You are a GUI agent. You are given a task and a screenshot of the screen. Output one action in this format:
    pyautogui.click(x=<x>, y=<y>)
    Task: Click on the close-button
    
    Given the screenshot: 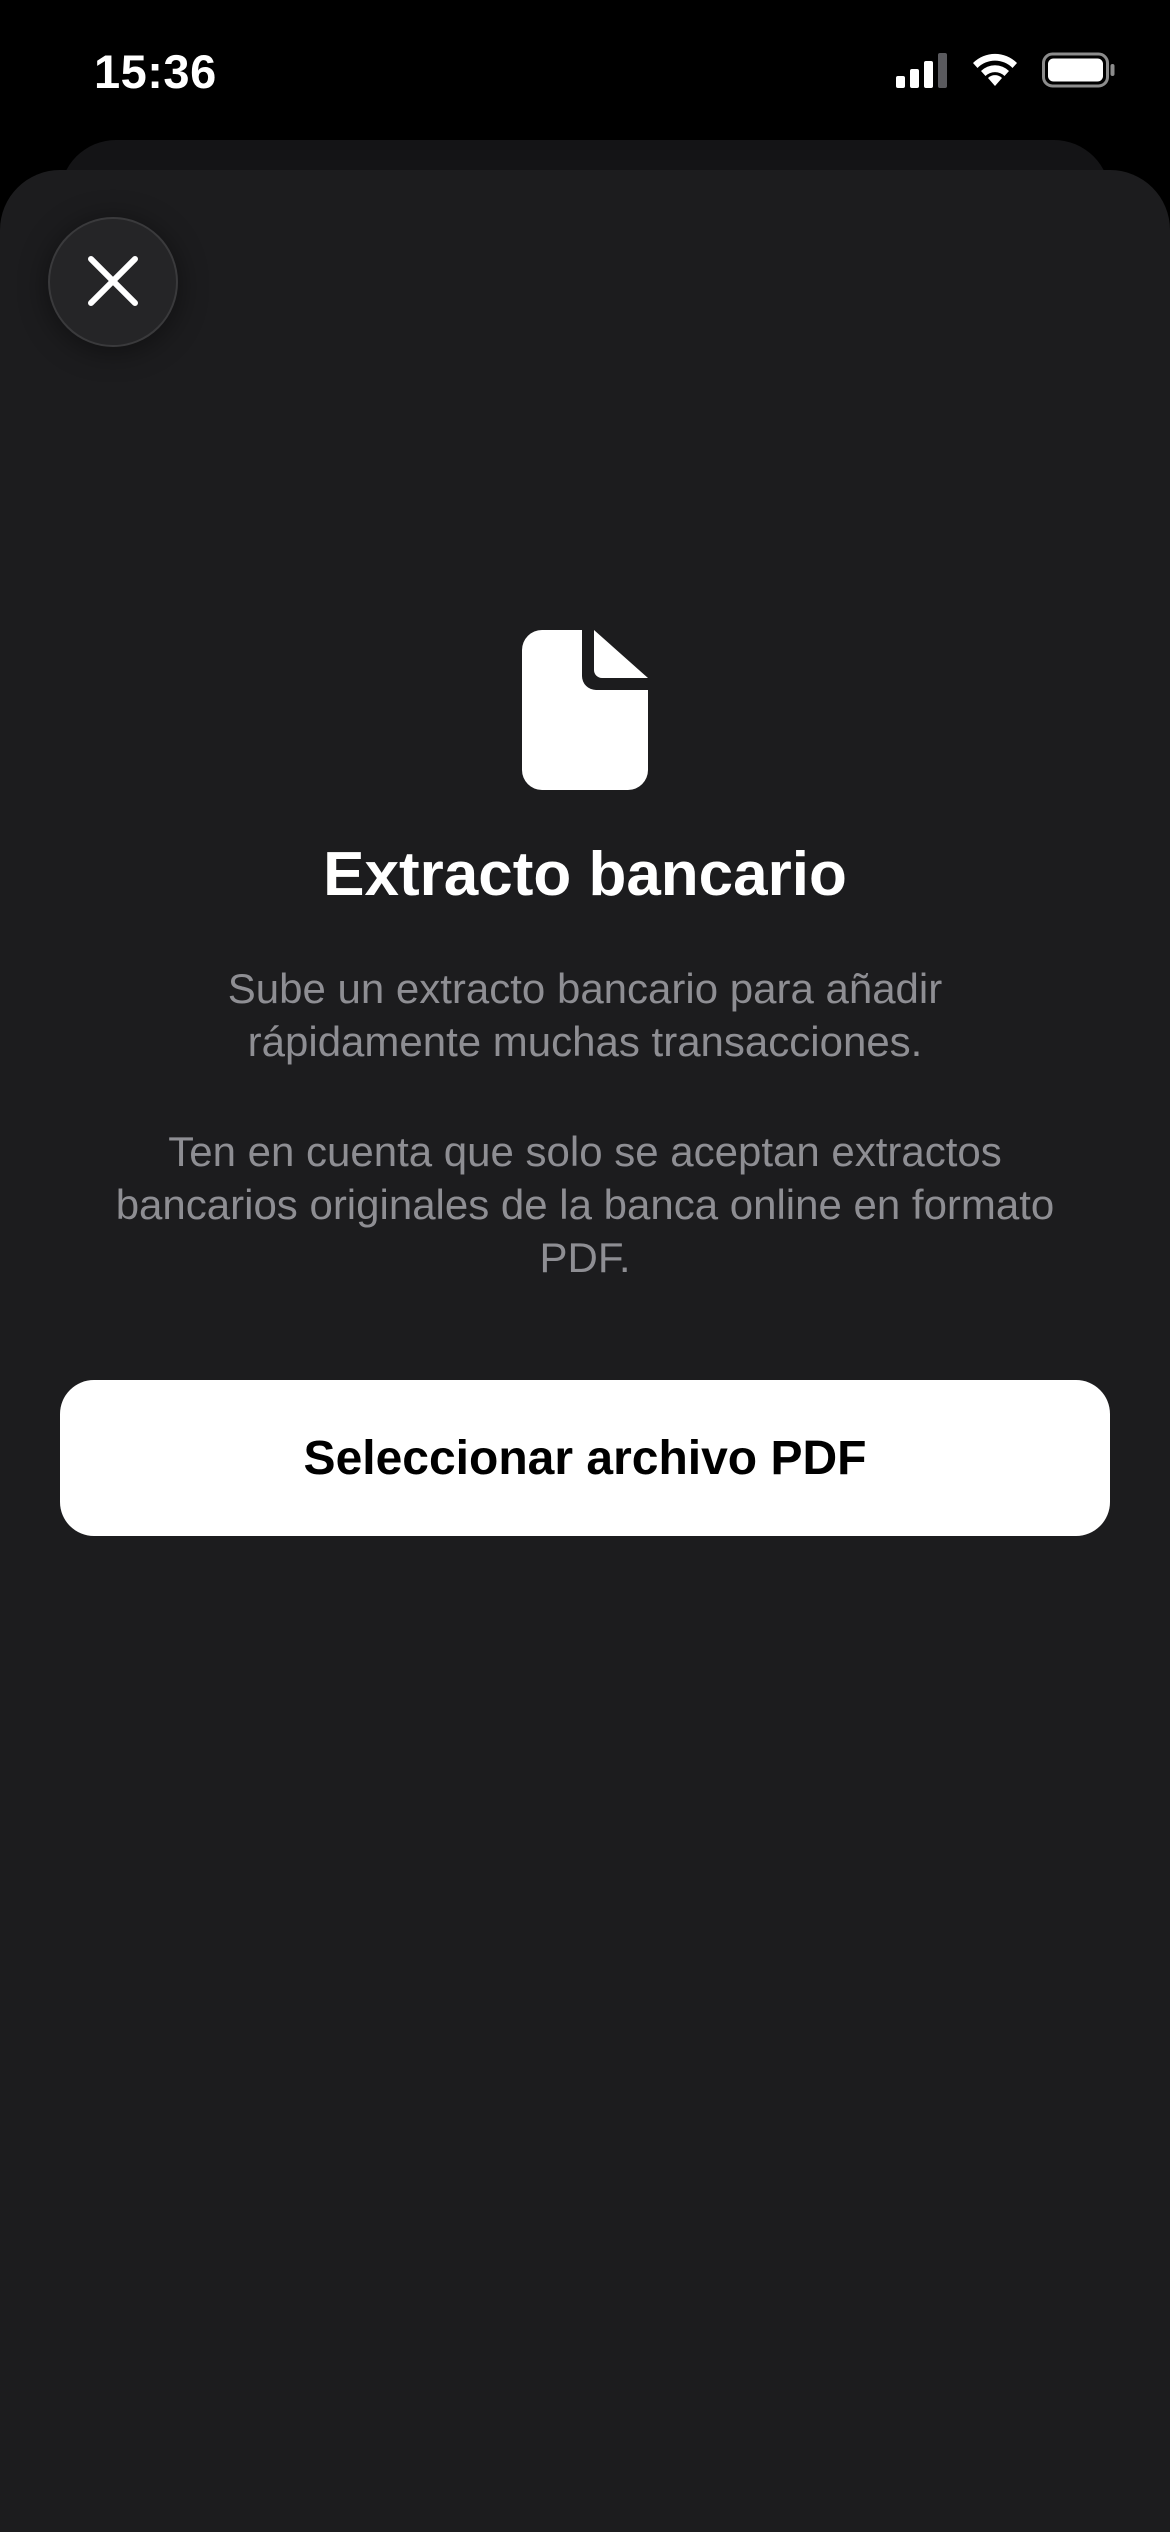 What is the action you would take?
    pyautogui.click(x=113, y=282)
    